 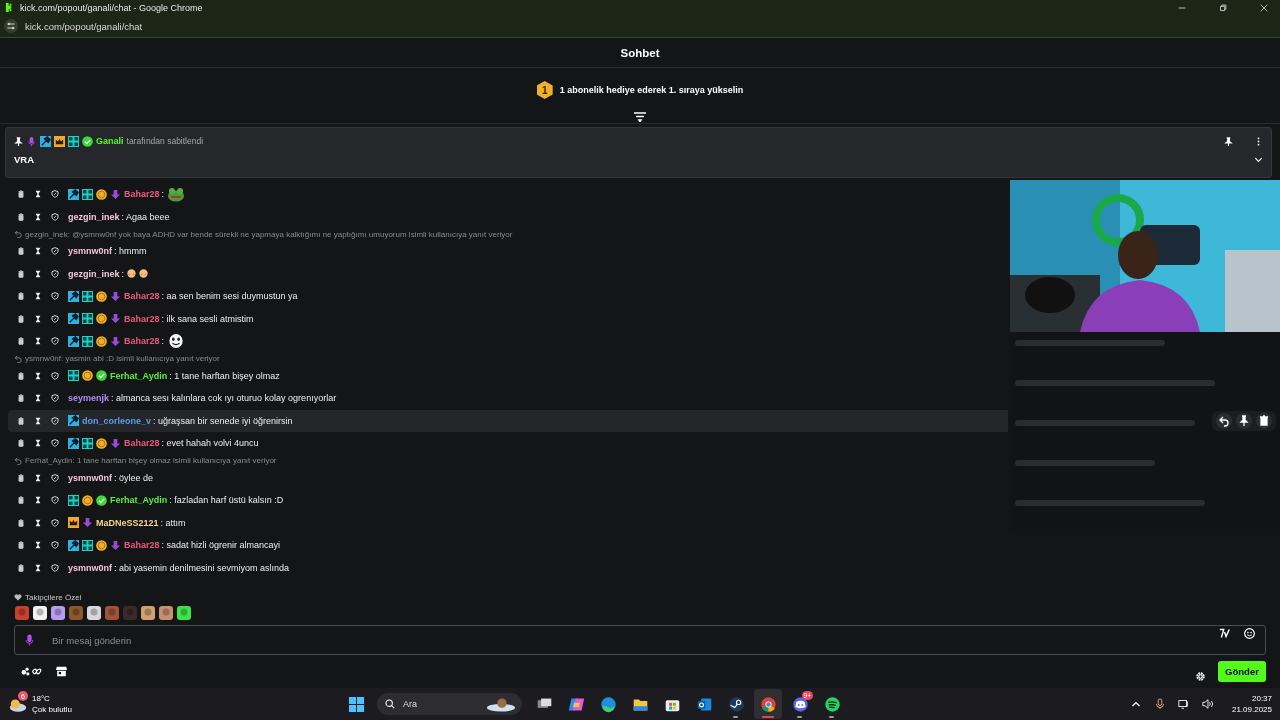 I want to click on reply-context-text: Ferhat_Aydin: 1 tane harftan bişey olmaz isimli kullanıcıya yanıt veriyor, so click(x=151, y=460).